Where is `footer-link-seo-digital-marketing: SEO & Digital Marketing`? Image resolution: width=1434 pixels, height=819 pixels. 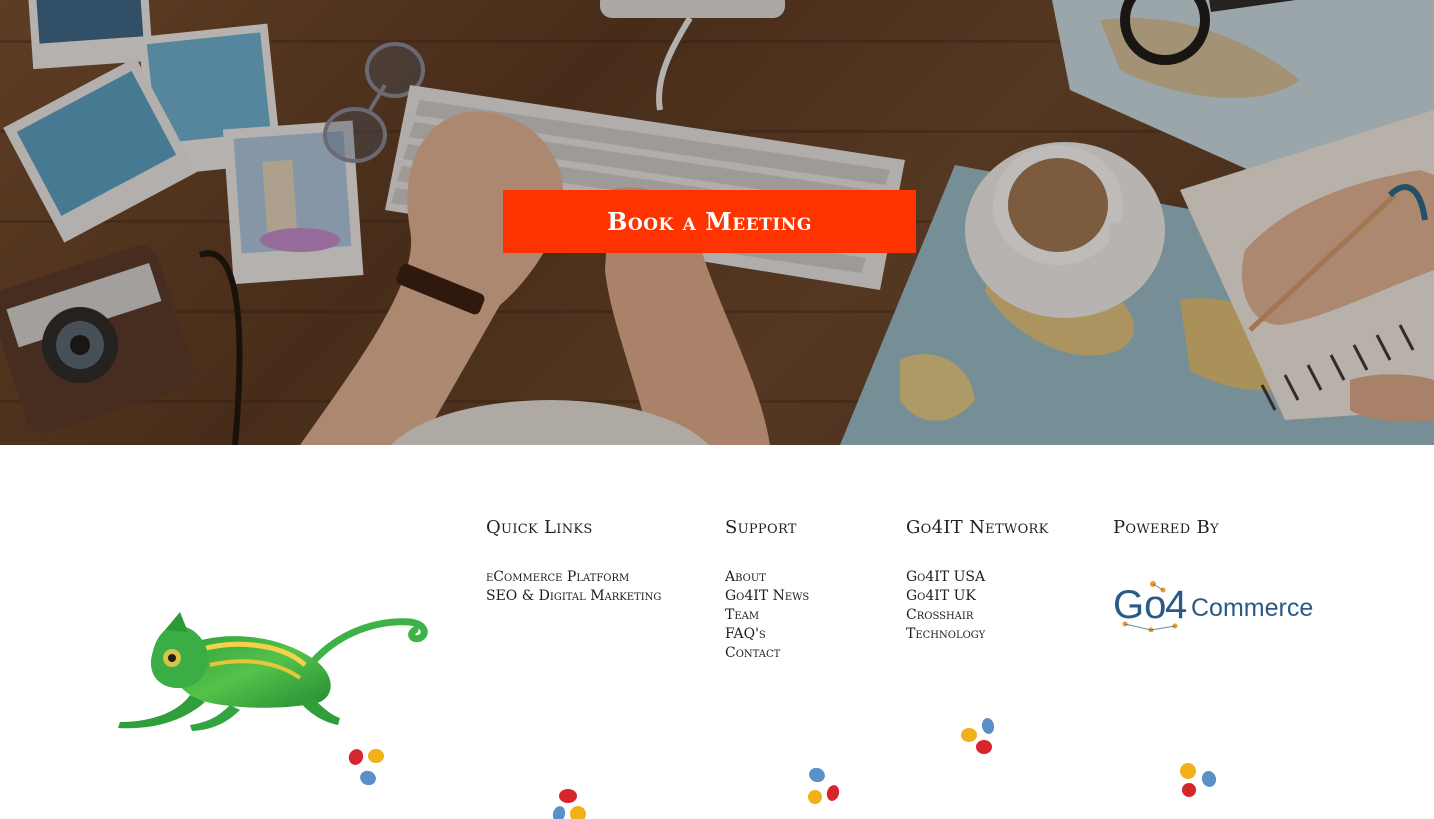 footer-link-seo-digital-marketing: SEO & Digital Marketing is located at coordinates (573, 596).